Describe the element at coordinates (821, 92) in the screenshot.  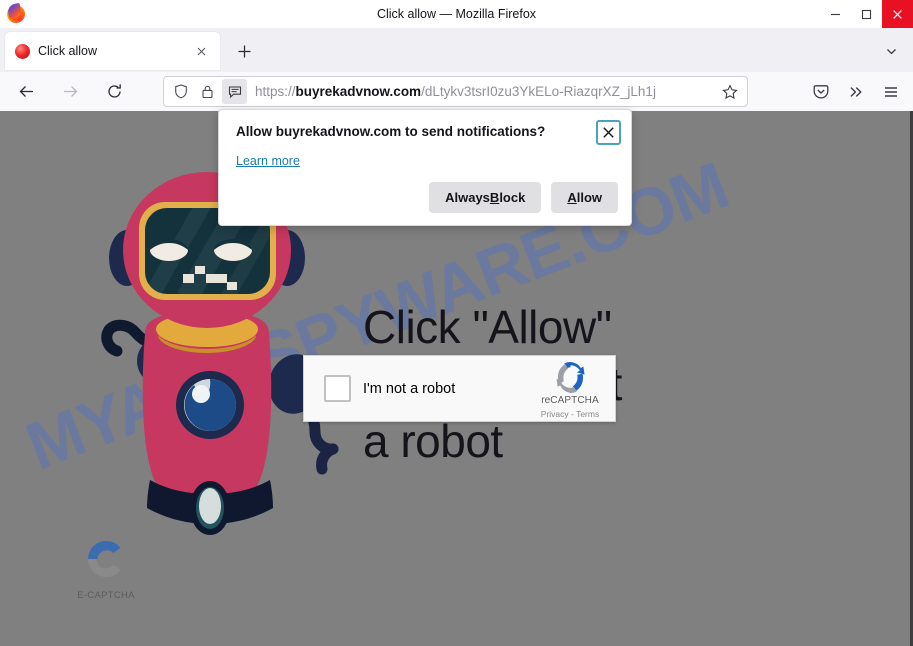
I see `pocket-save-icon` at that location.